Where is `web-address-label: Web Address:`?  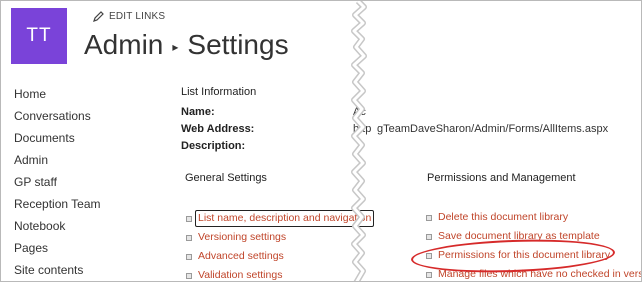
web-address-label: Web Address: is located at coordinates (218, 129).